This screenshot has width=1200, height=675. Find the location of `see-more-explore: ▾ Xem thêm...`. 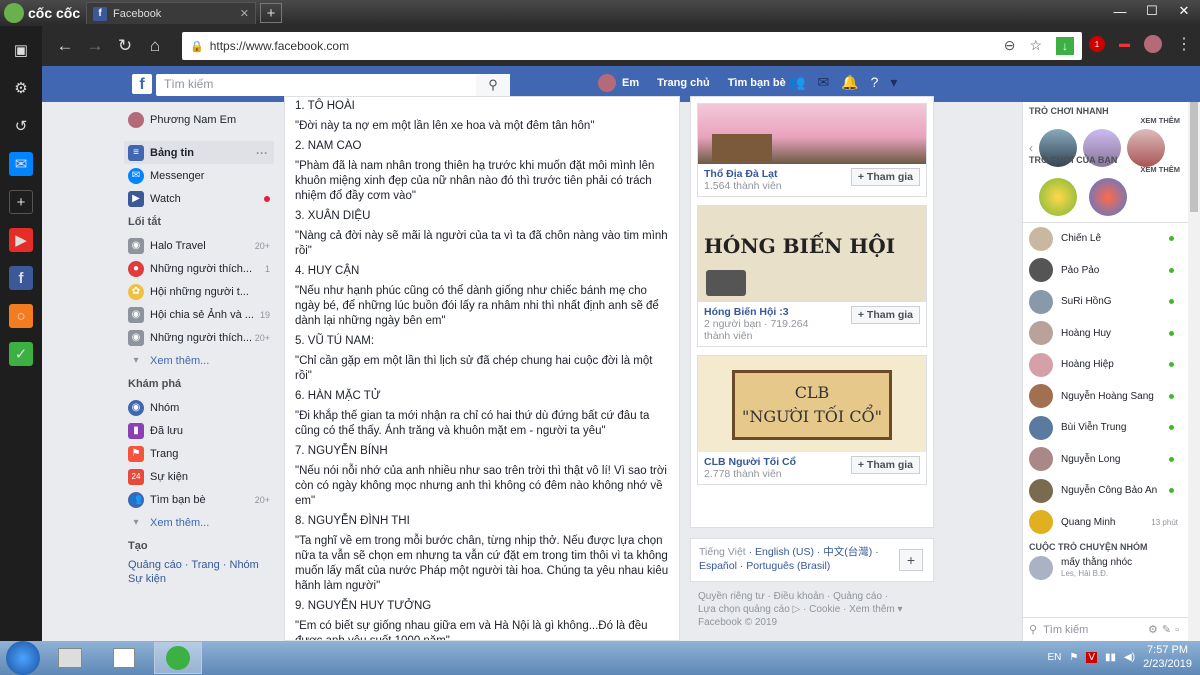

see-more-explore: ▾ Xem thêm... is located at coordinates (202, 522).